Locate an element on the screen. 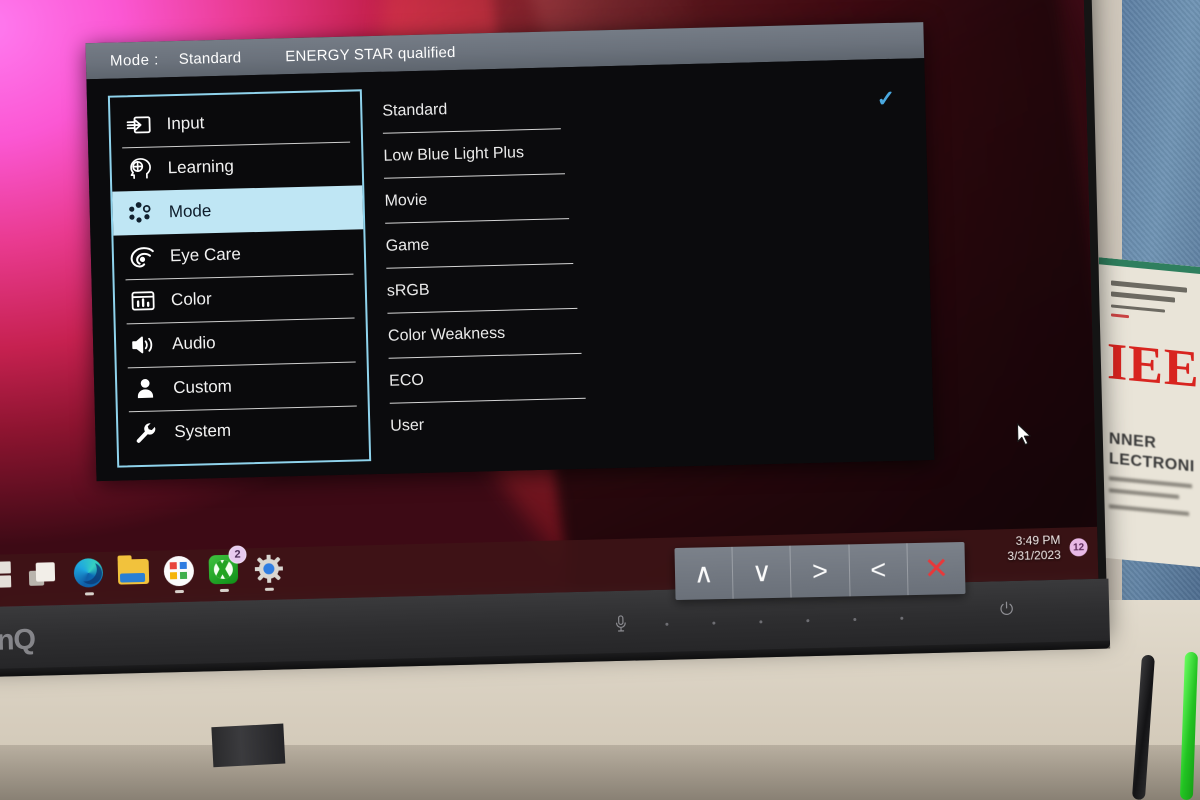  task-view-icon is located at coordinates (44, 574).